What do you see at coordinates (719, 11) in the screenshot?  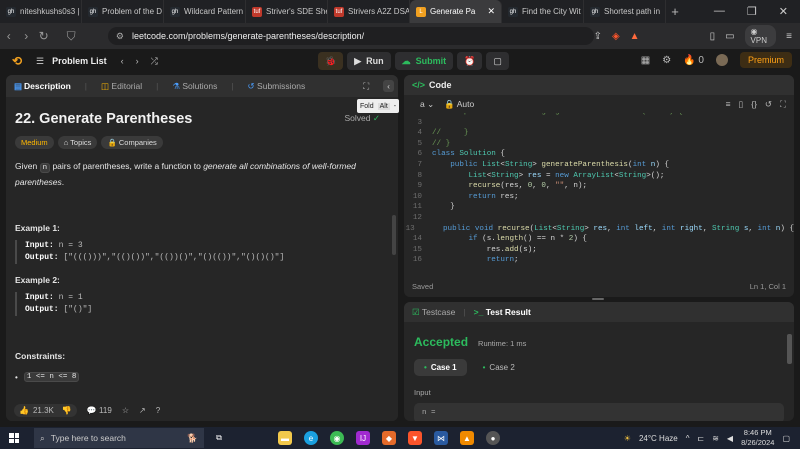 I see `minimize-icon: —` at bounding box center [719, 11].